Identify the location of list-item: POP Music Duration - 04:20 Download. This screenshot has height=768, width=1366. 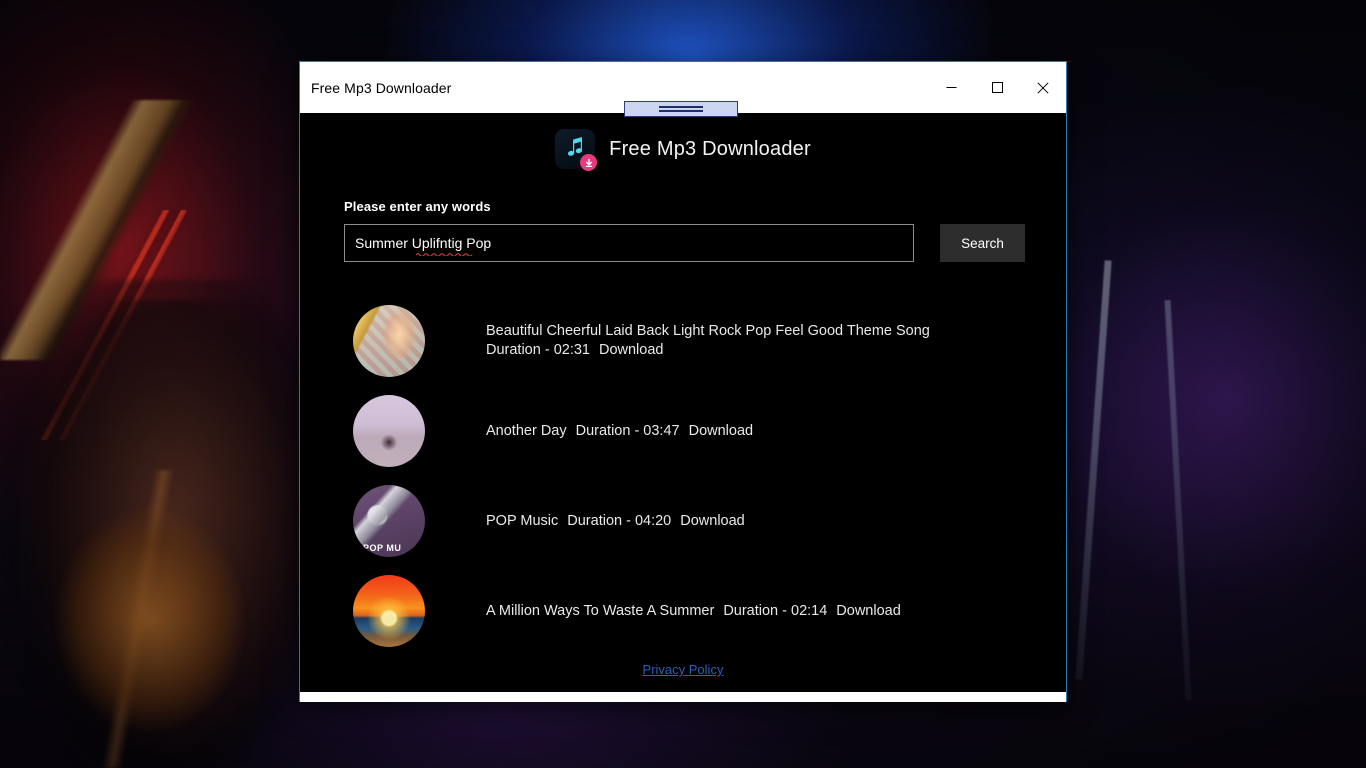
(709, 521).